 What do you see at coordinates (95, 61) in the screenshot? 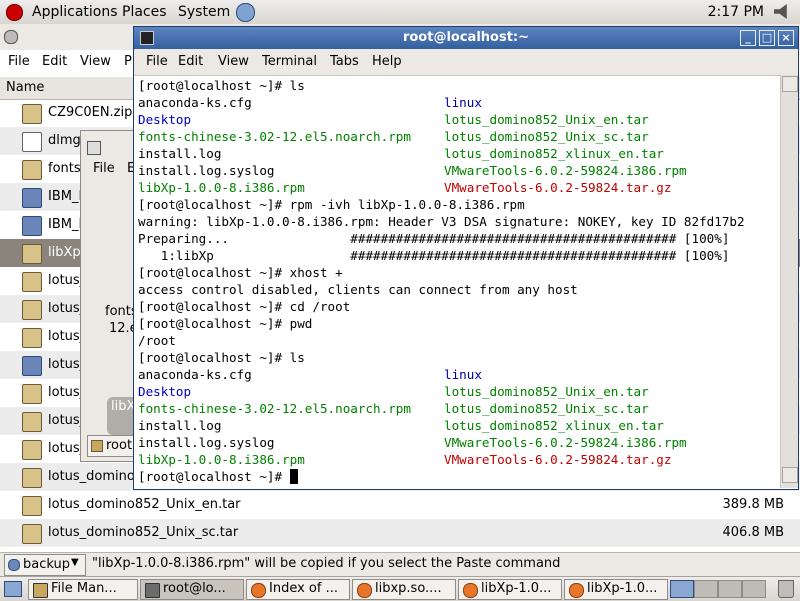
I see `fm-menu-view: View` at bounding box center [95, 61].